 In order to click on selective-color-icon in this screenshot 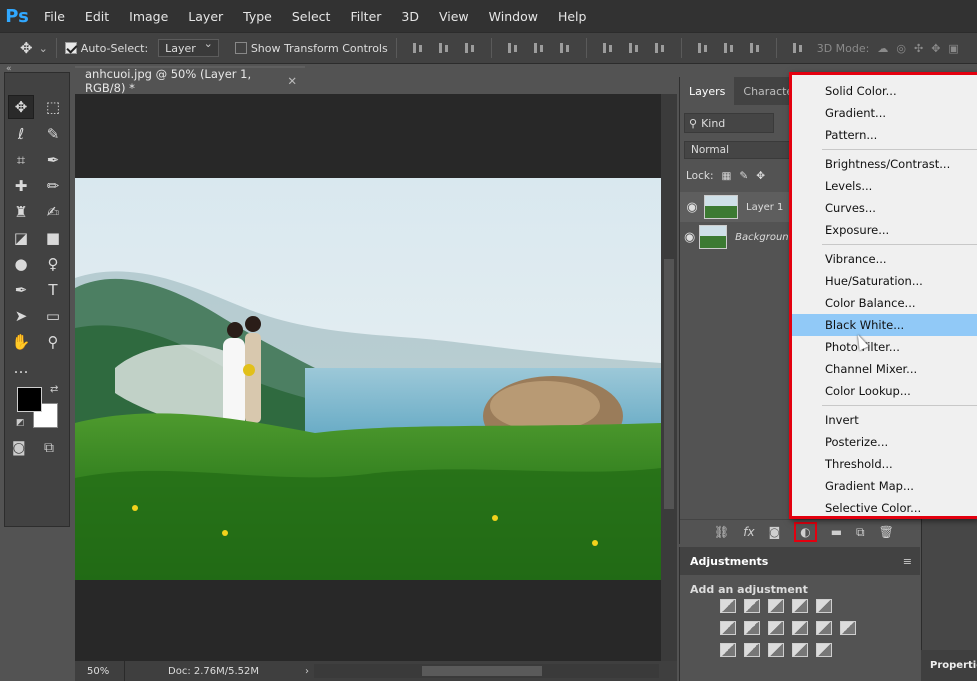, I will do `click(824, 650)`.